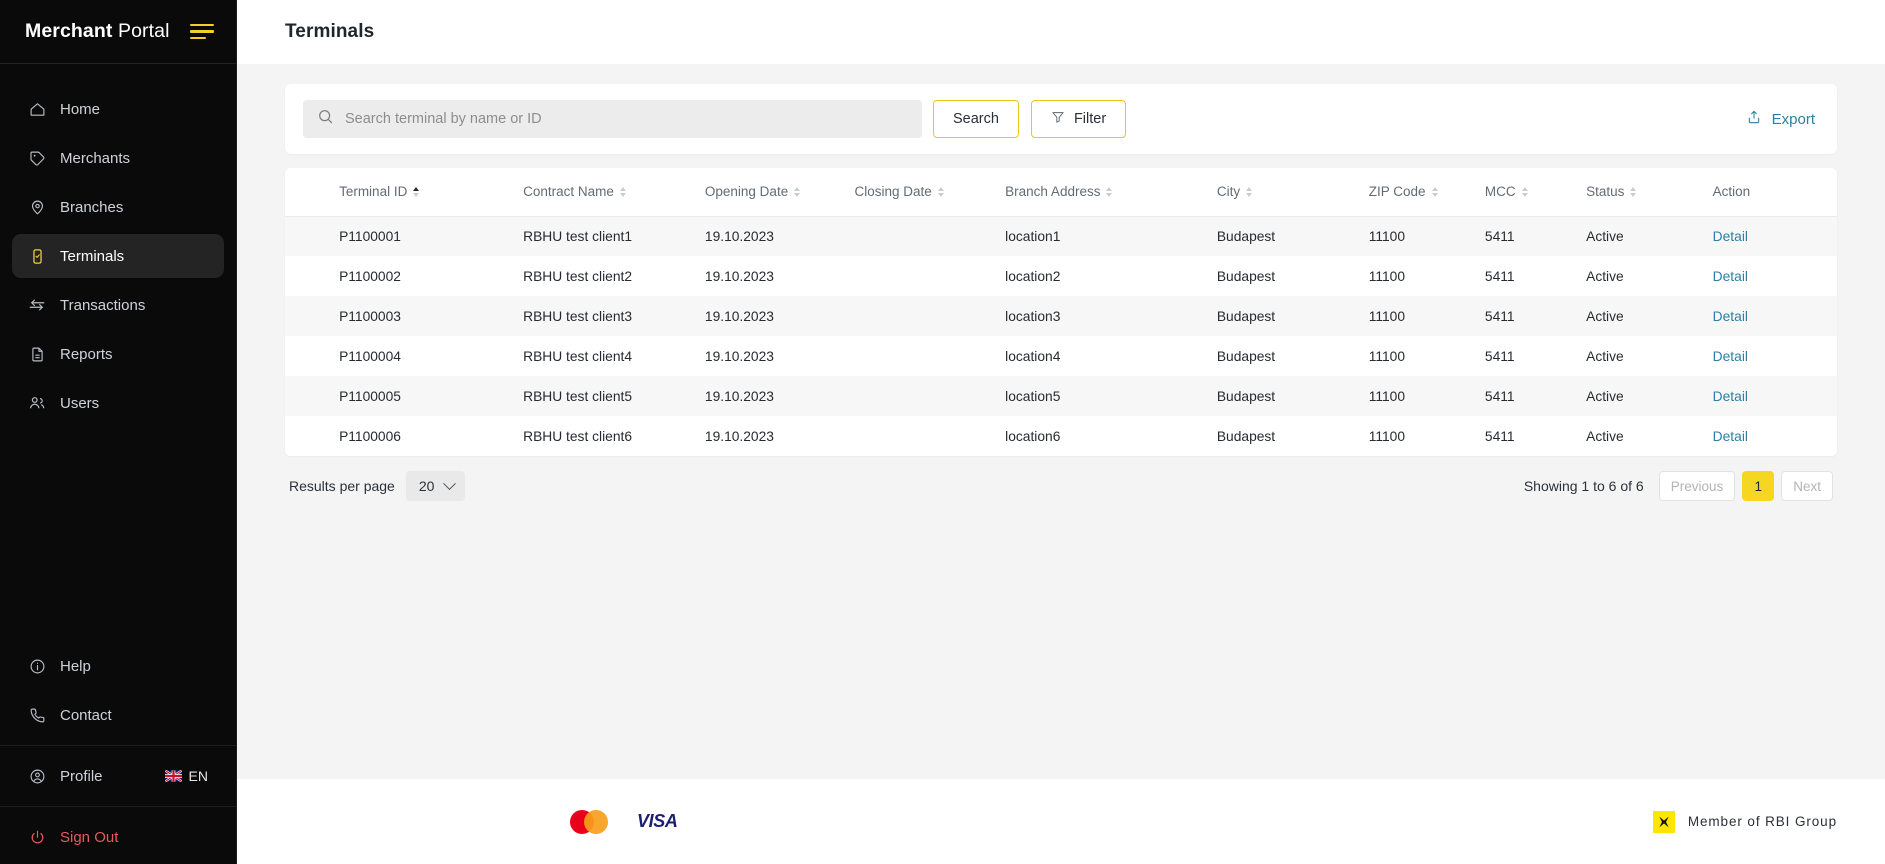 Image resolution: width=1885 pixels, height=864 pixels. What do you see at coordinates (118, 109) in the screenshot?
I see `sidebar-item-home: Home` at bounding box center [118, 109].